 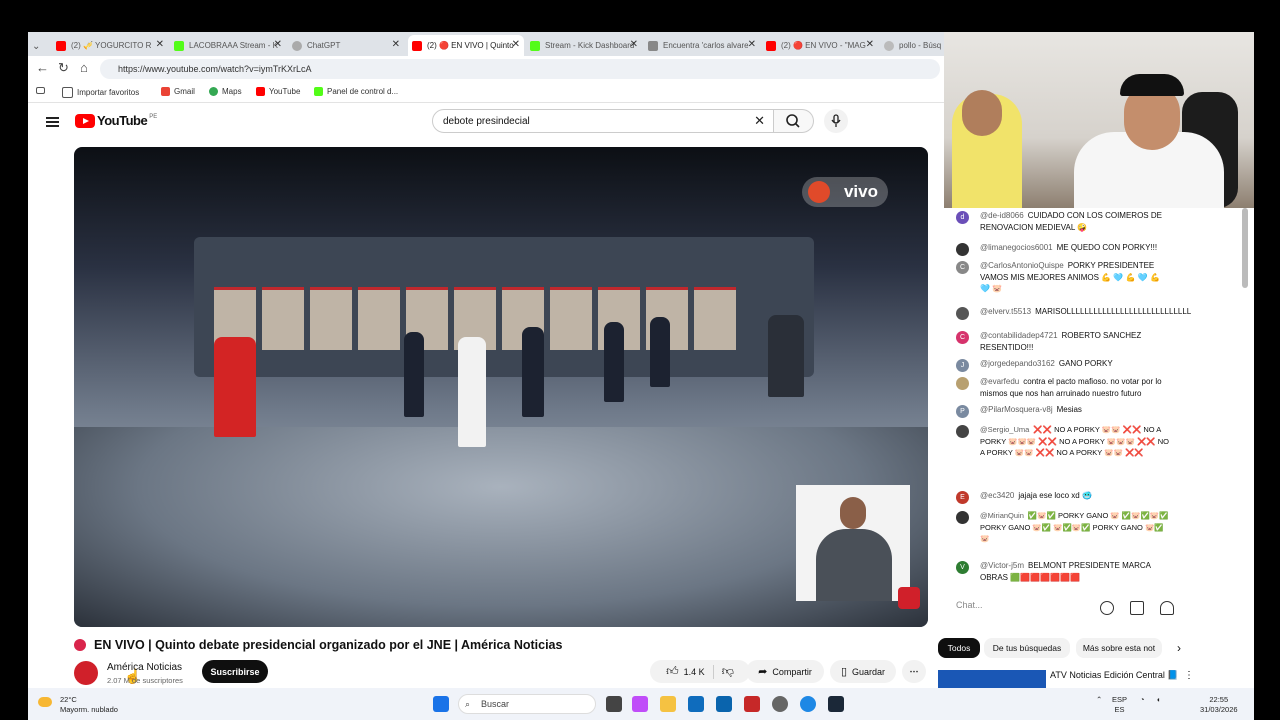 I want to click on clear-search-icon: ✕, so click(x=759, y=121).